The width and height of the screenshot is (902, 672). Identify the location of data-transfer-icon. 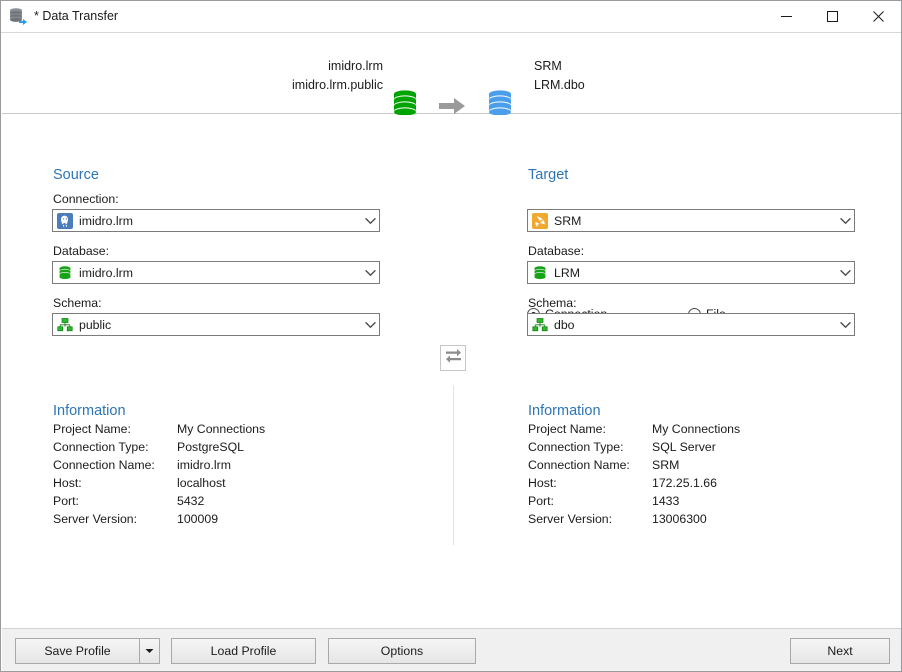
(18, 17).